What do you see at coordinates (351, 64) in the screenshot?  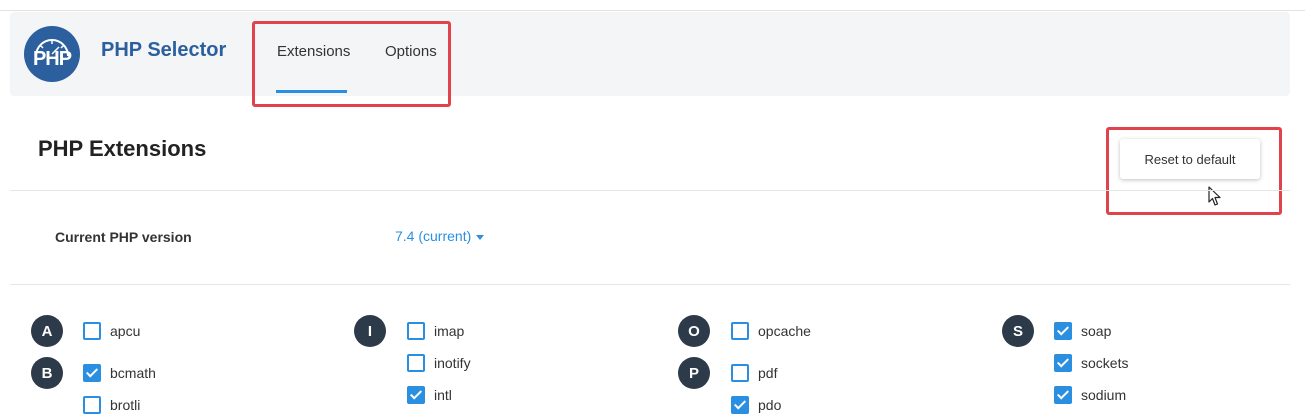 I see `tabs-highlight-box` at bounding box center [351, 64].